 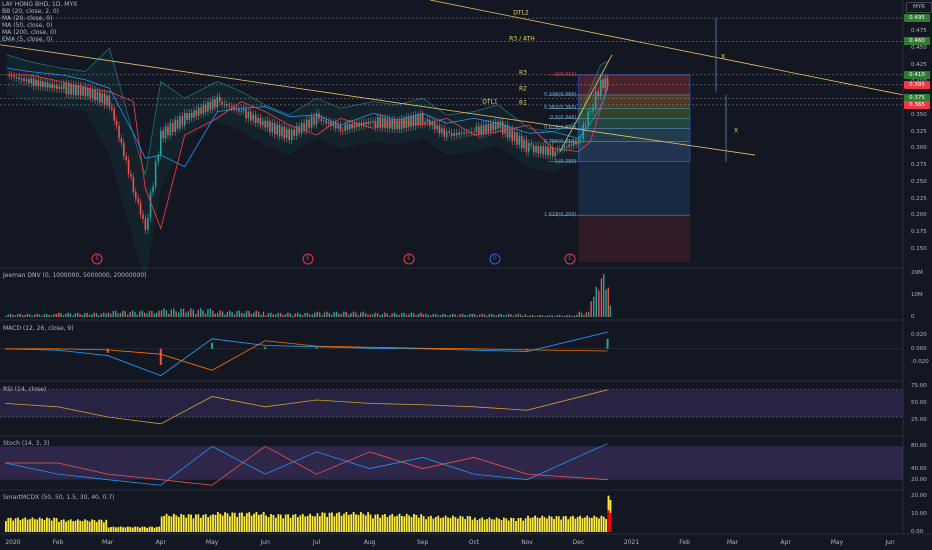 I want to click on overlay-ma50: MA (50, close, 0), so click(x=39, y=25).